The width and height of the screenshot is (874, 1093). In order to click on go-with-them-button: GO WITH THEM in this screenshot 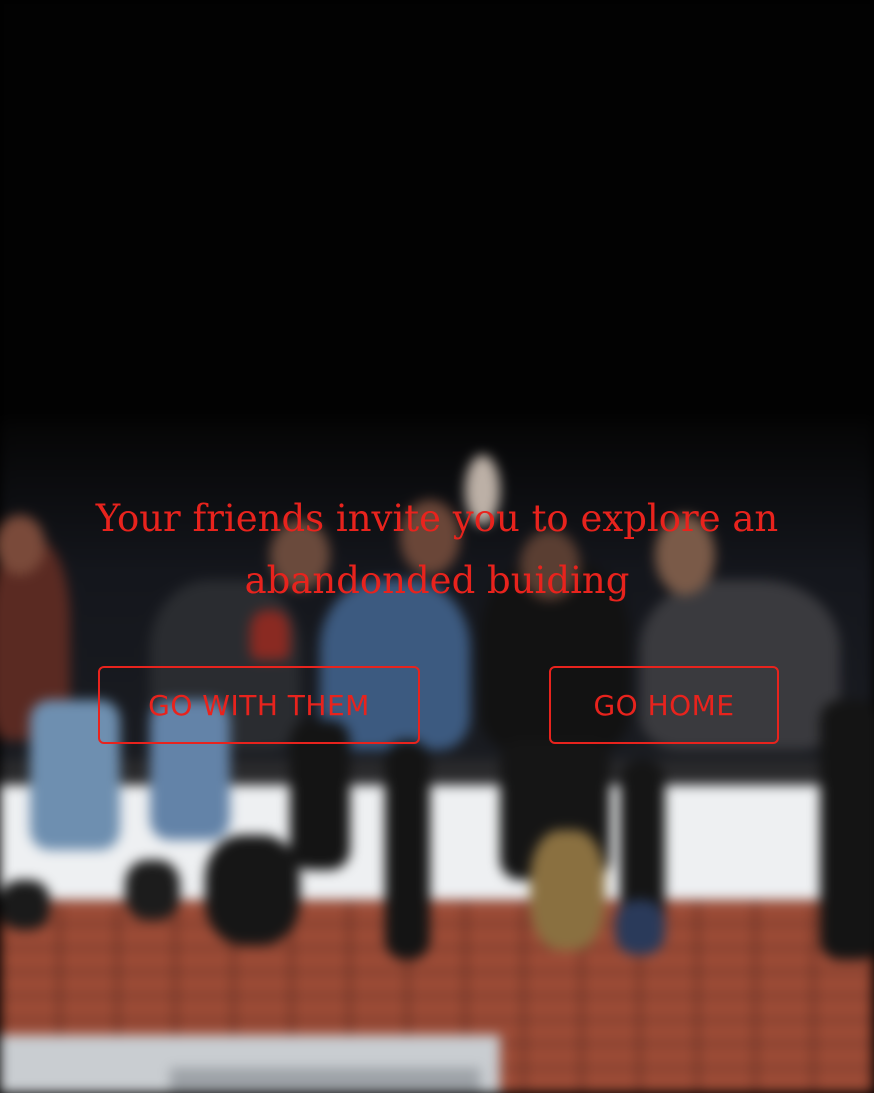, I will do `click(259, 705)`.